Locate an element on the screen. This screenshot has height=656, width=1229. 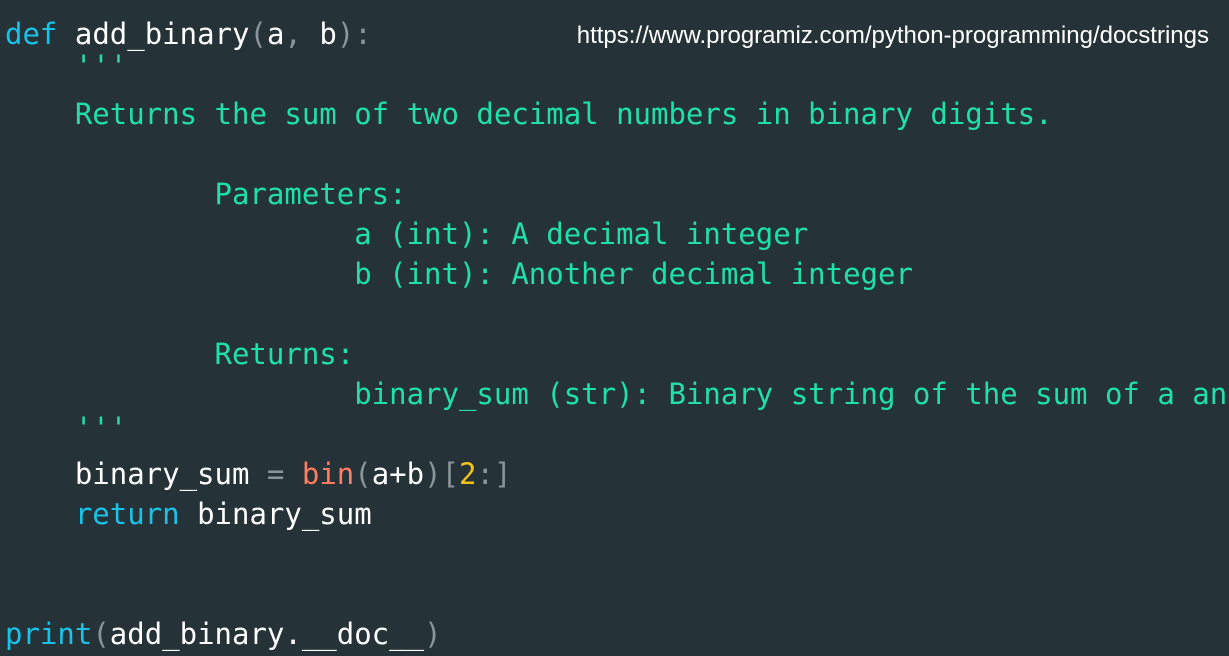
paren-close-colon: ): is located at coordinates (354, 34).